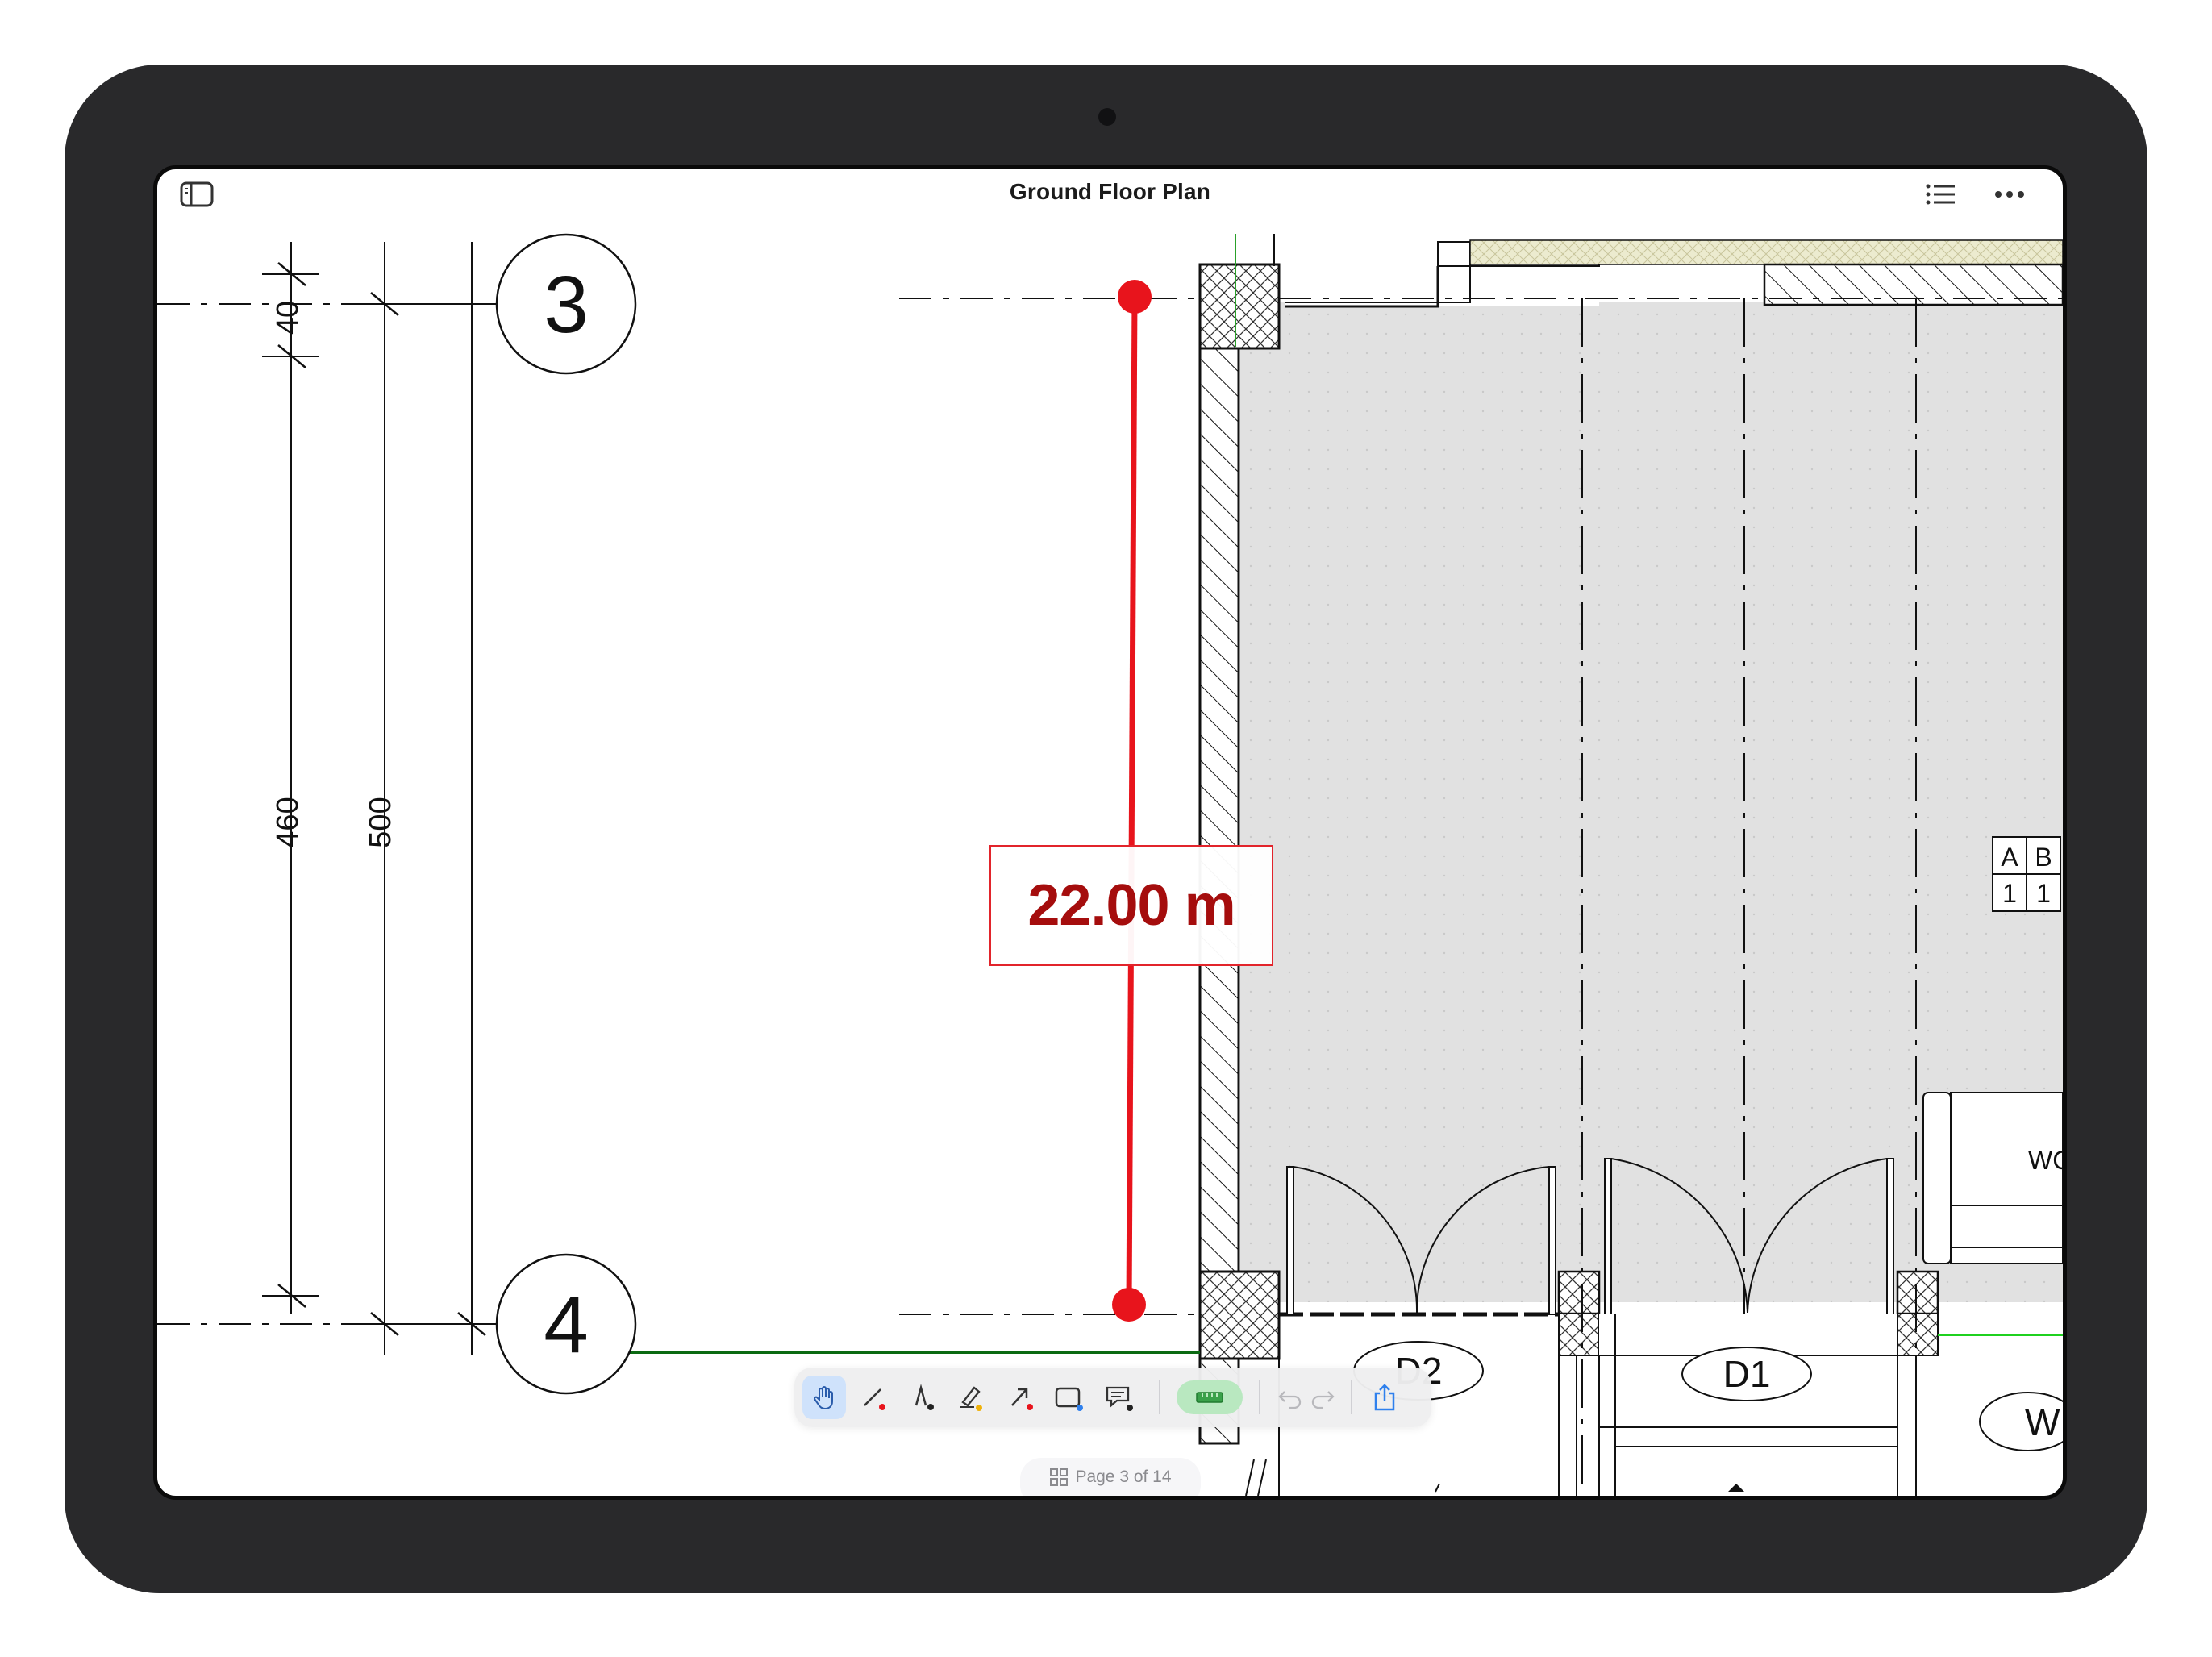 The height and width of the screenshot is (1657, 2212). What do you see at coordinates (1975, 194) in the screenshot?
I see `top-right-actions` at bounding box center [1975, 194].